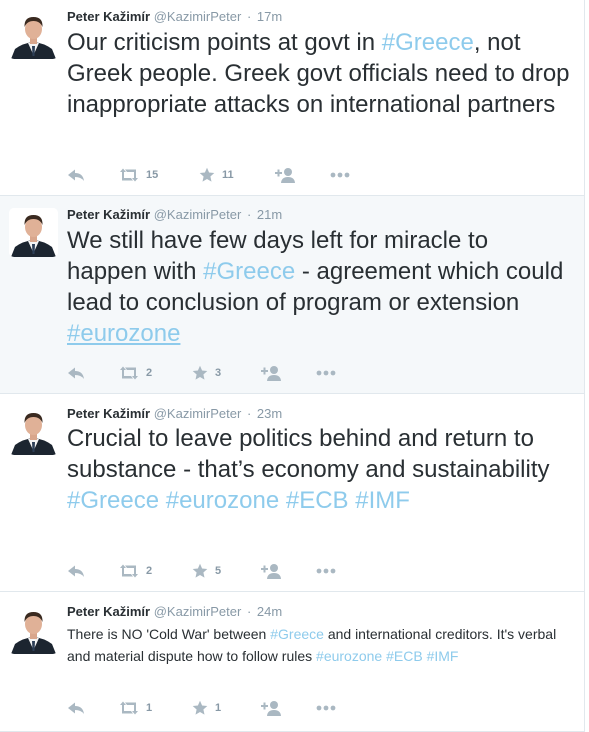  I want to click on tweet-header: Peter Kažimír @KazimirPeter · 21m, so click(174, 215).